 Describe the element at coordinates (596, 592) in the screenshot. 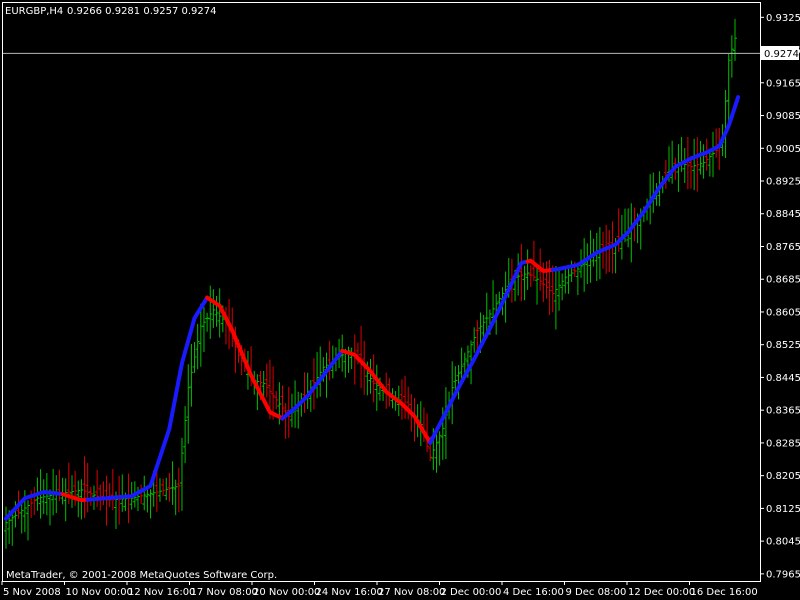

I see `x-tick-label: 9 Dec 08:00` at that location.